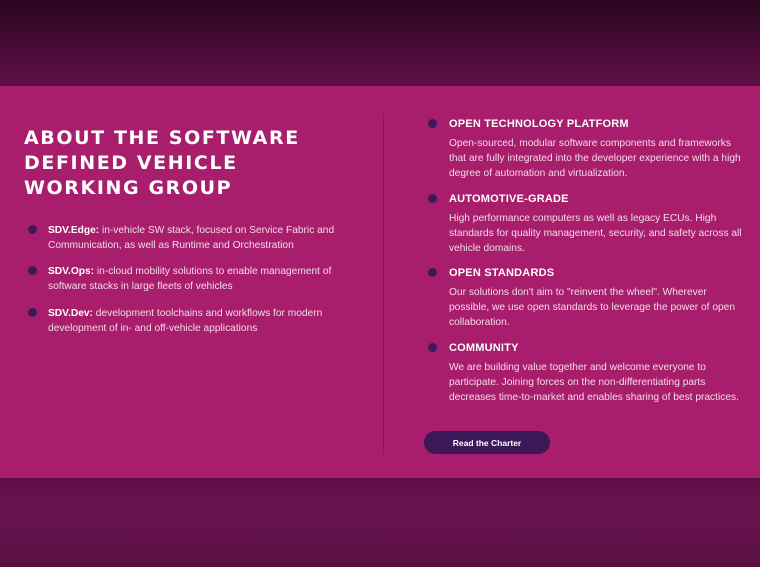 The image size is (760, 567). What do you see at coordinates (70, 313) in the screenshot?
I see `list-item-term: SDV.Dev:` at bounding box center [70, 313].